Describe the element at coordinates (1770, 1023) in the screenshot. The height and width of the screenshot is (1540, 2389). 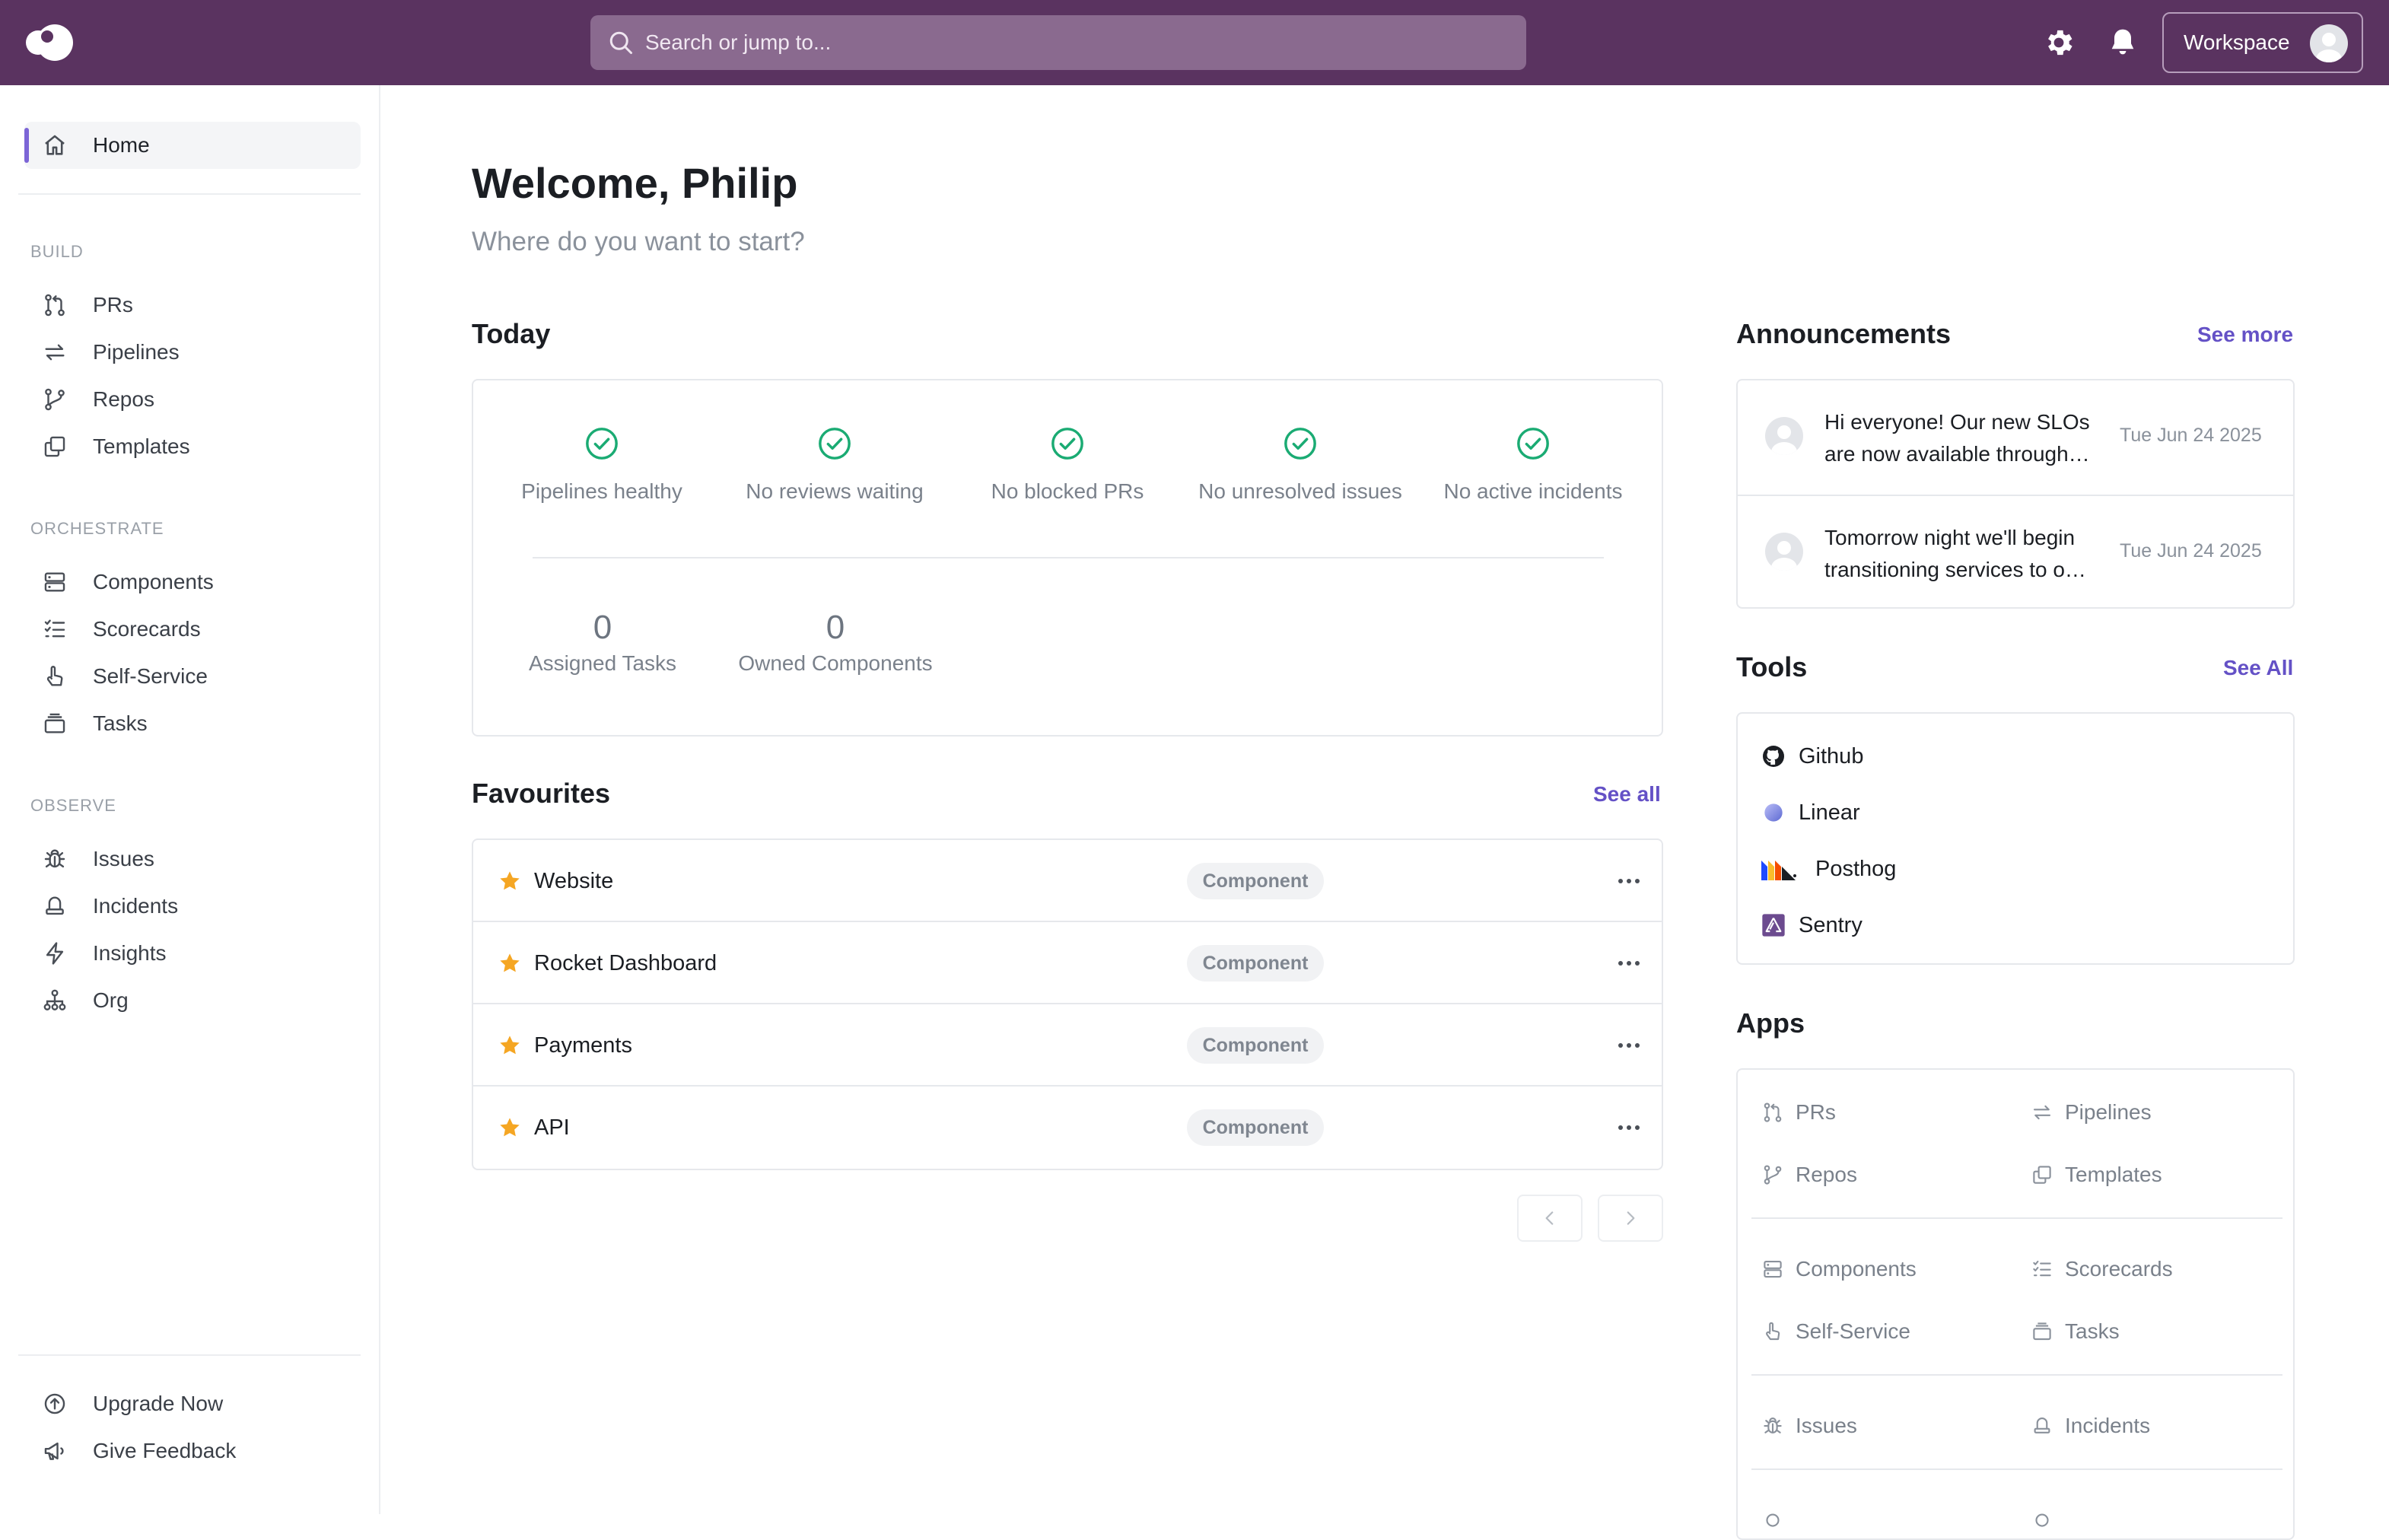
I see `apps-heading: Apps` at that location.